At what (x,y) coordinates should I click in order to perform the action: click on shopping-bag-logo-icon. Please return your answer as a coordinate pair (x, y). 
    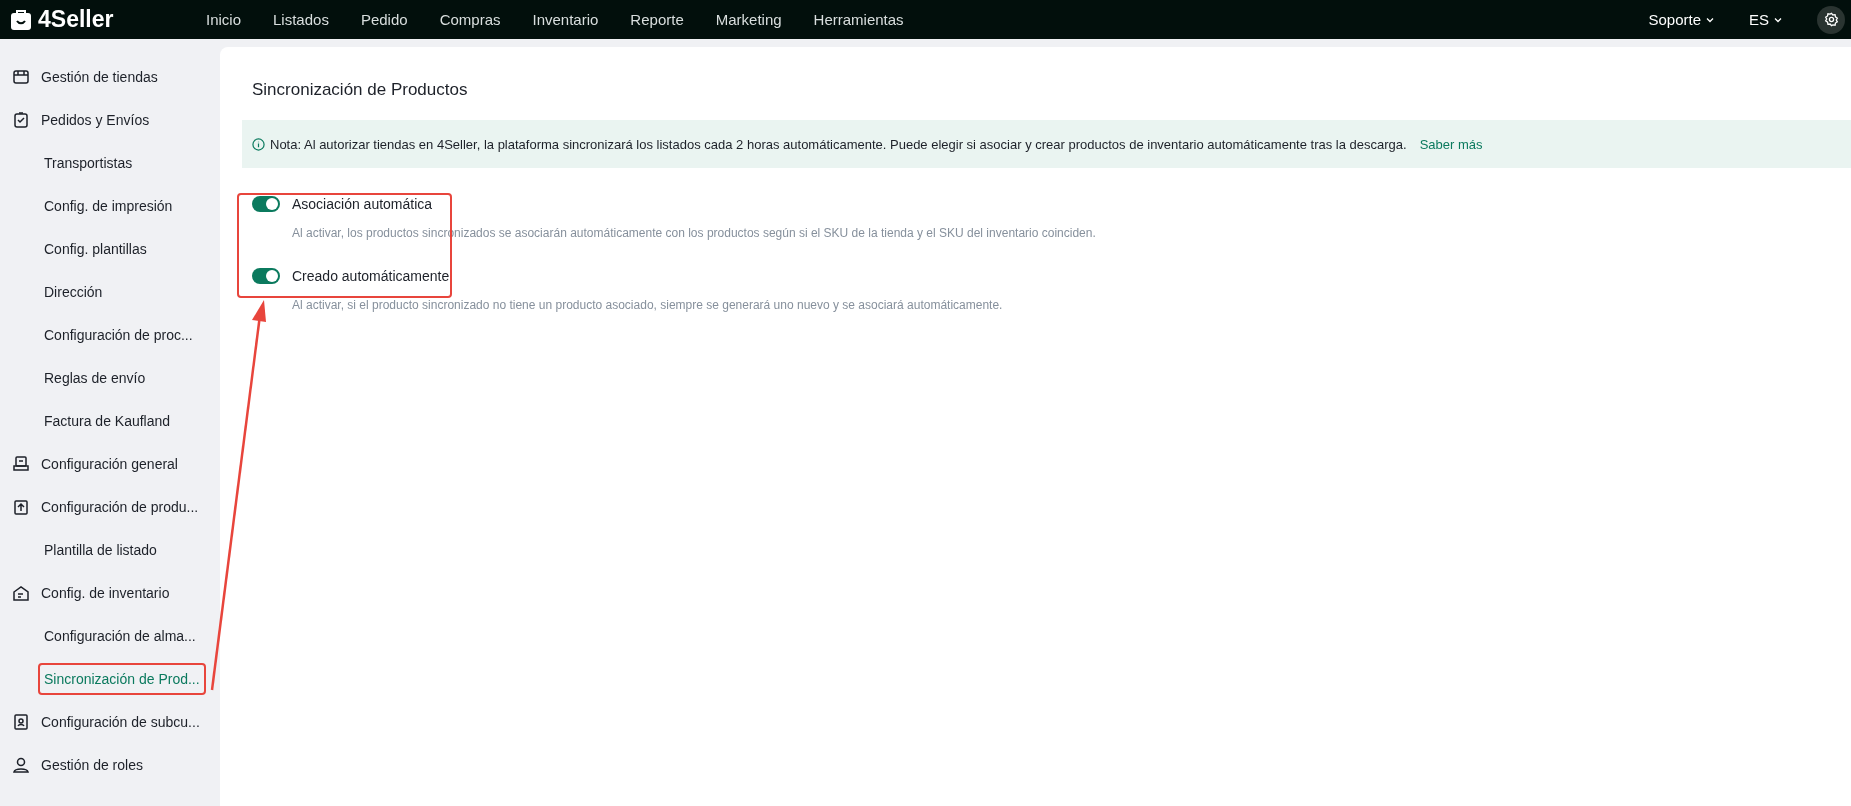
    Looking at the image, I should click on (21, 19).